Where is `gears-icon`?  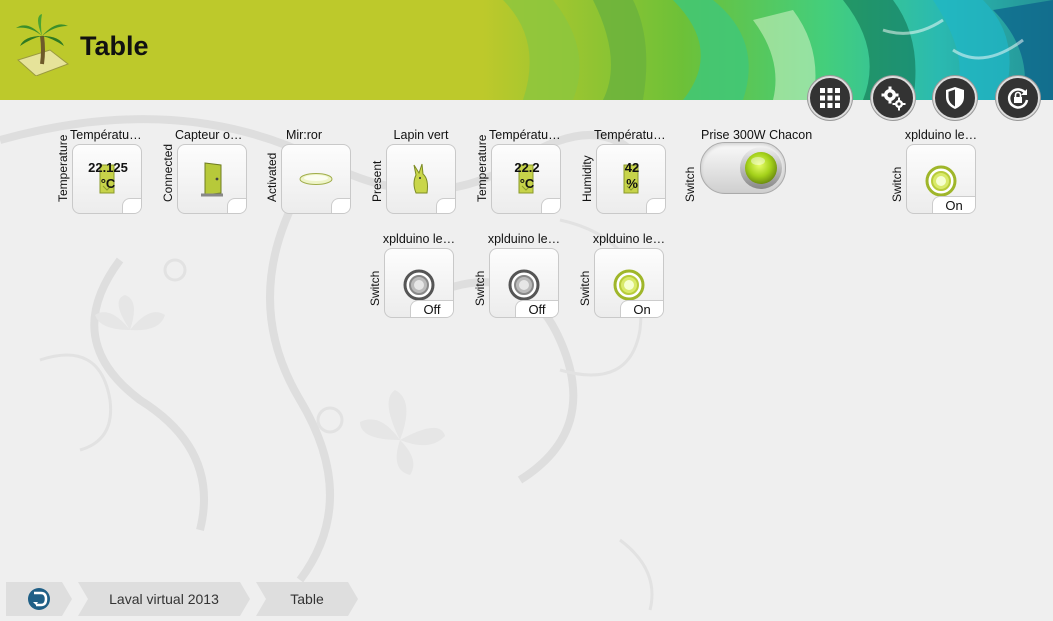 gears-icon is located at coordinates (893, 98).